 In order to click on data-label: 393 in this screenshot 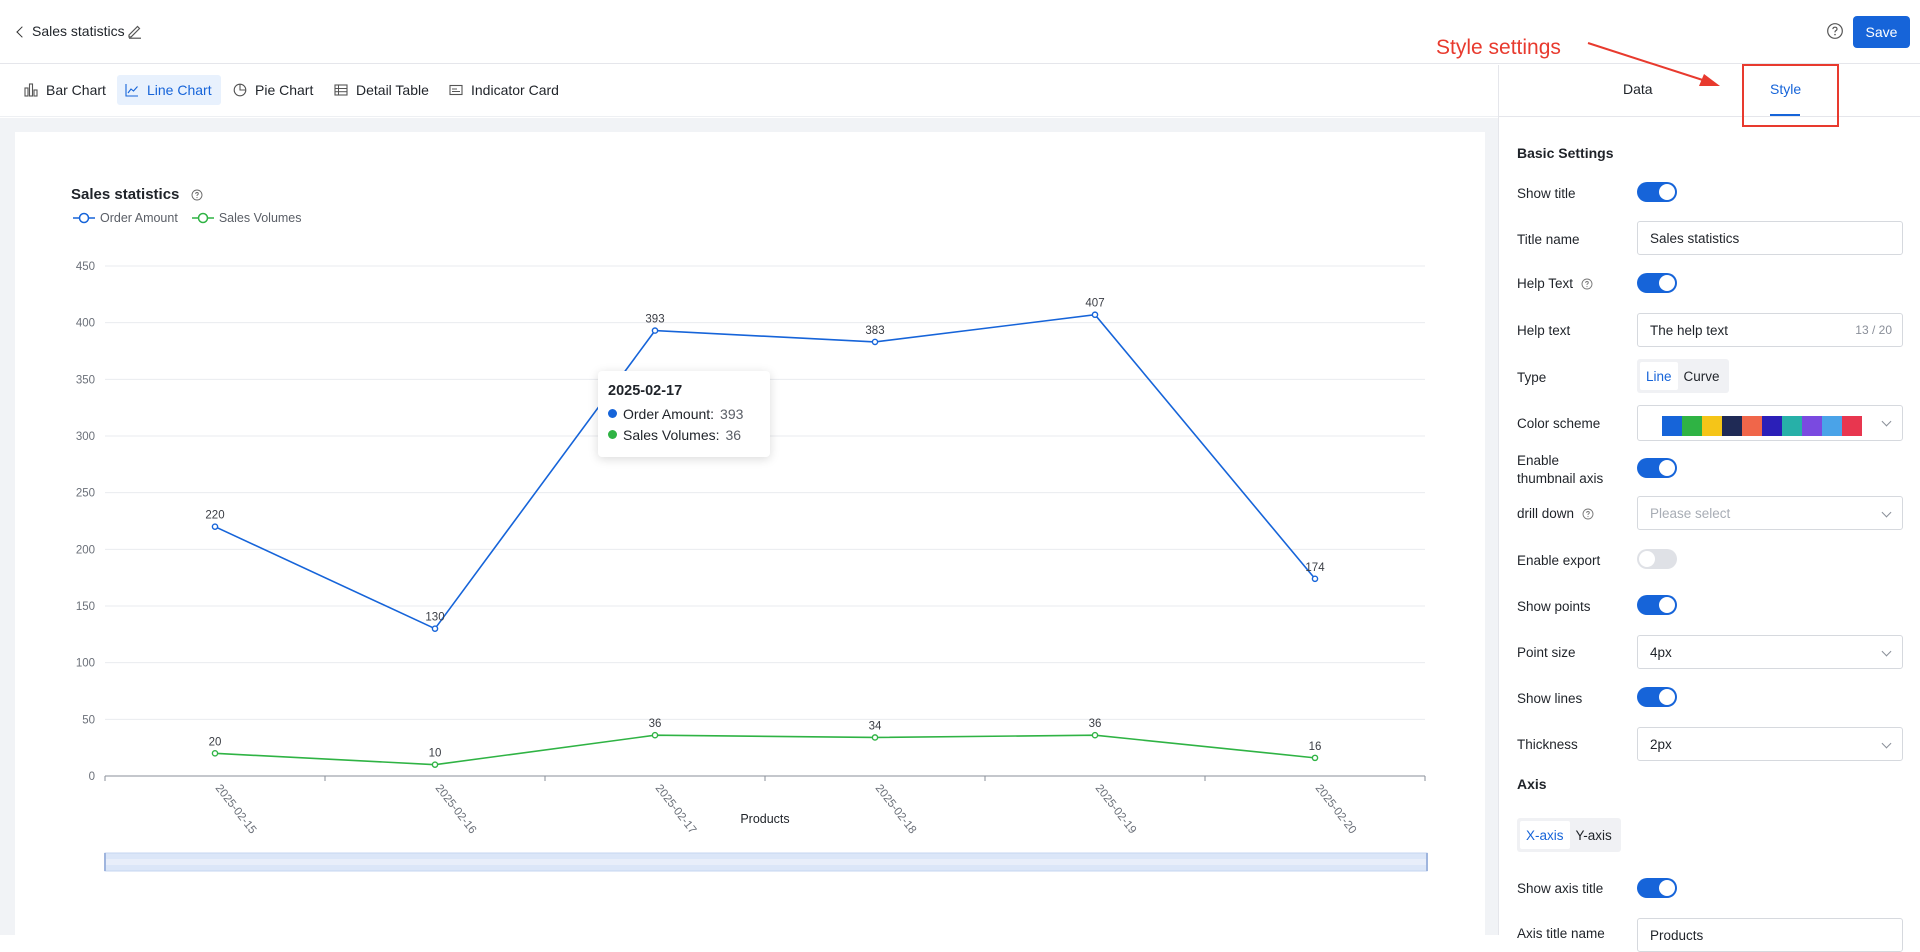, I will do `click(654, 320)`.